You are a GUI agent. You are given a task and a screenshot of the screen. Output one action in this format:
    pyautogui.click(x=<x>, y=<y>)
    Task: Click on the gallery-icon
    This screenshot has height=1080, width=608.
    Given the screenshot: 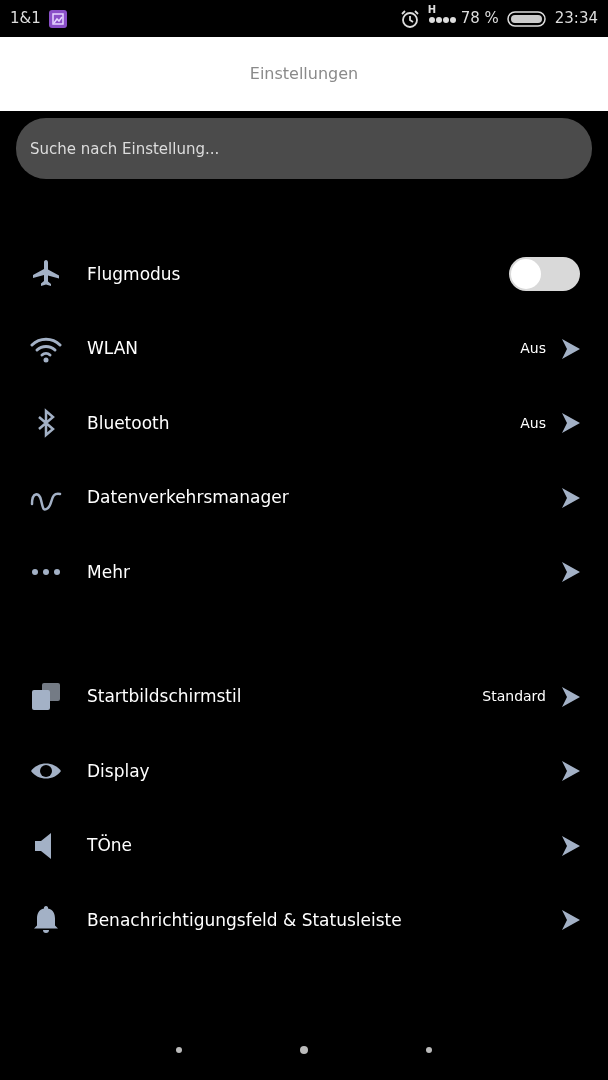 What is the action you would take?
    pyautogui.click(x=57, y=18)
    